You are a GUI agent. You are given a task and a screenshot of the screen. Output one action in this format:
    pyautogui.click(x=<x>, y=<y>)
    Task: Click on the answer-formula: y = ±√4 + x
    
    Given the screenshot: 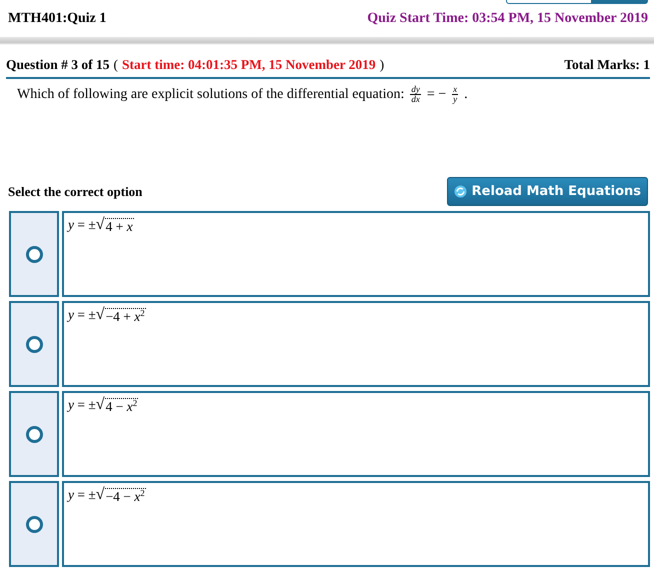 What is the action you would take?
    pyautogui.click(x=101, y=225)
    